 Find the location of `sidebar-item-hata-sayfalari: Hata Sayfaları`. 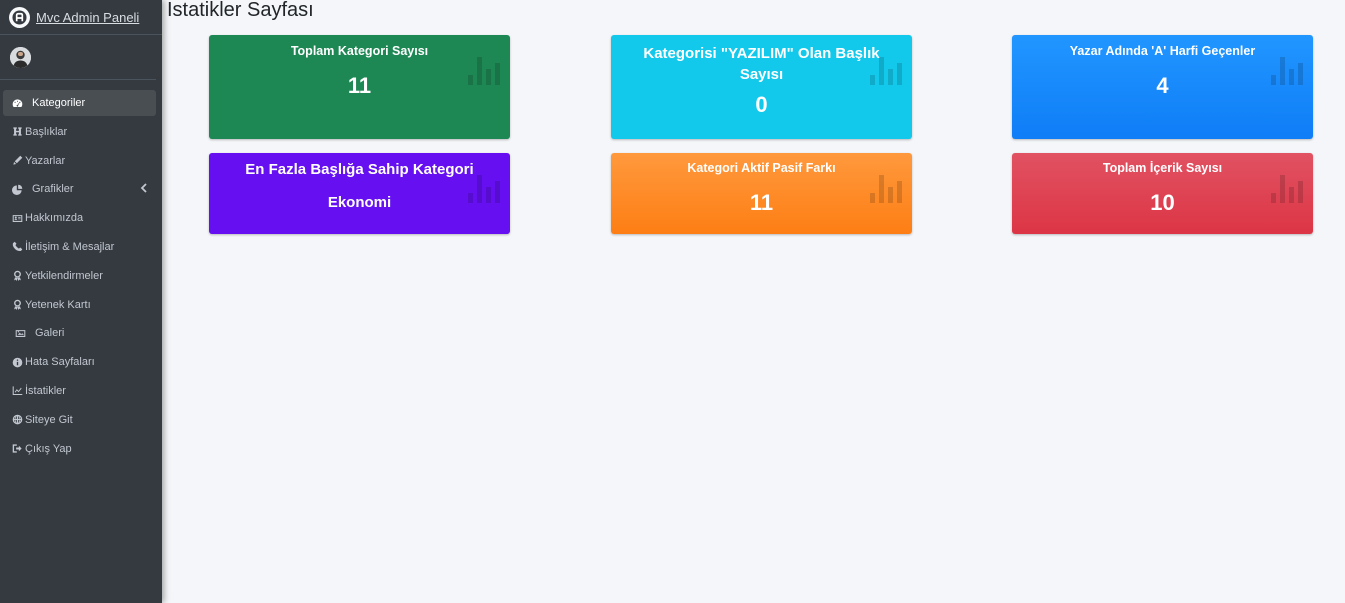

sidebar-item-hata-sayfalari: Hata Sayfaları is located at coordinates (79, 362).